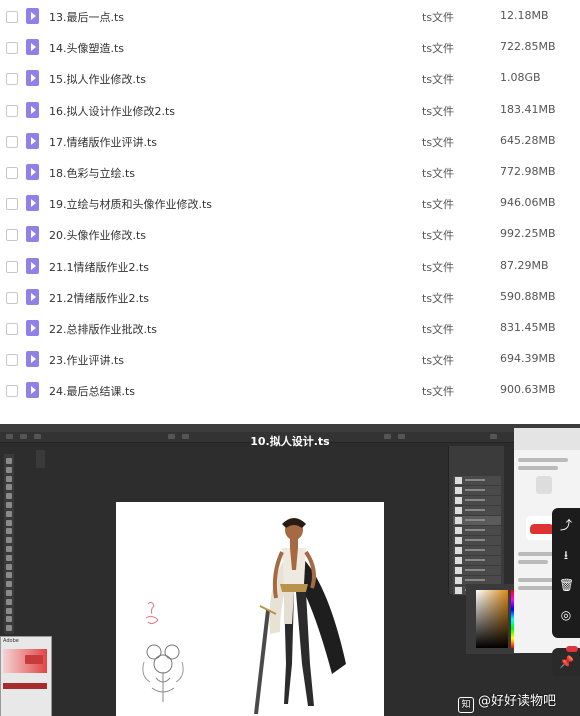 This screenshot has height=716, width=580. I want to click on file-row: 15.拟人作业修改.ts ts文件 1.08GB, so click(290, 79).